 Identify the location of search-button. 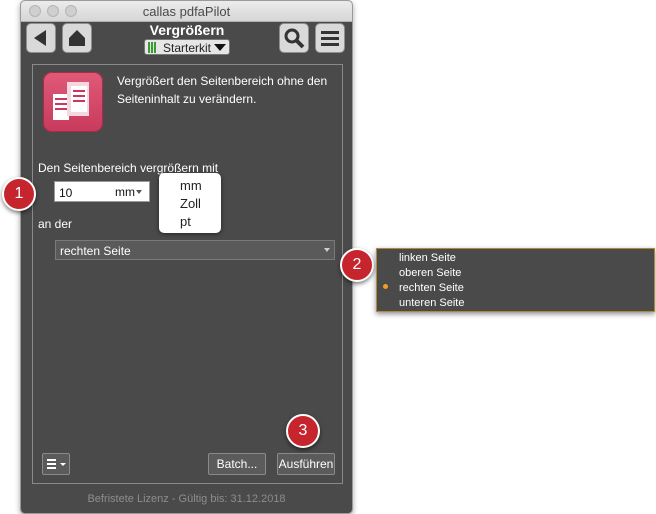
(294, 38).